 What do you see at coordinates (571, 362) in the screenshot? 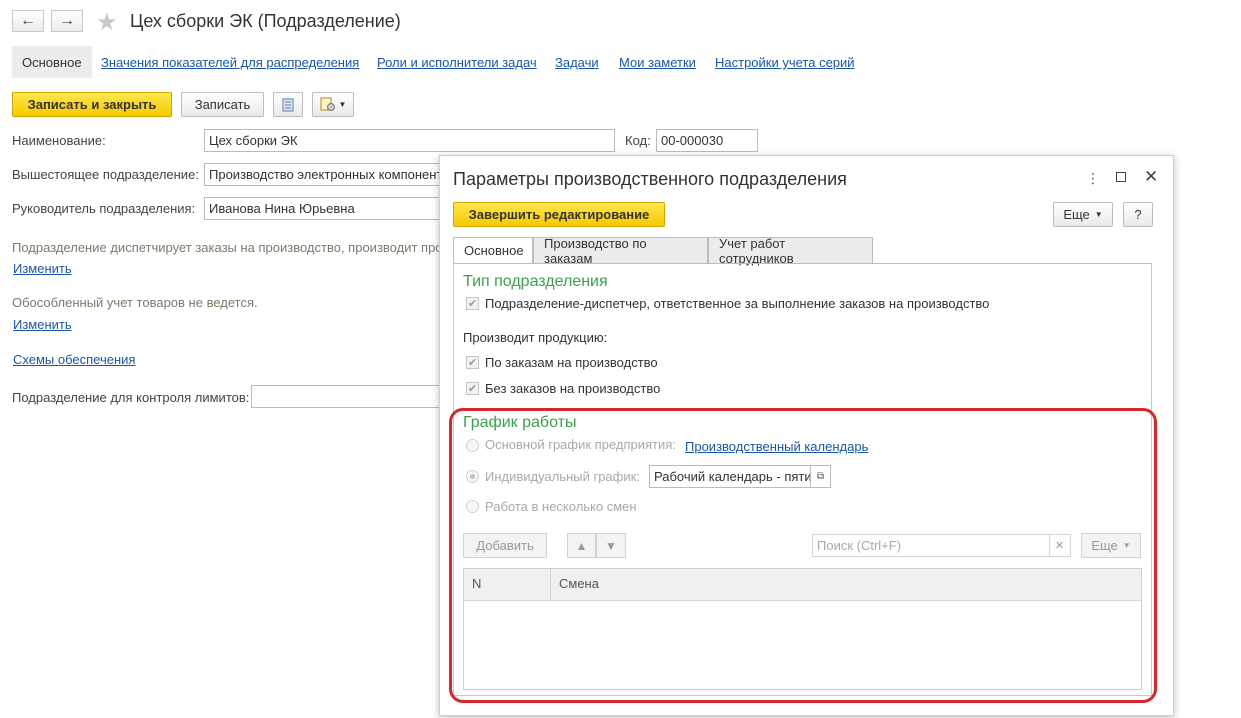
I see `by-orders-label: По заказам на производство` at bounding box center [571, 362].